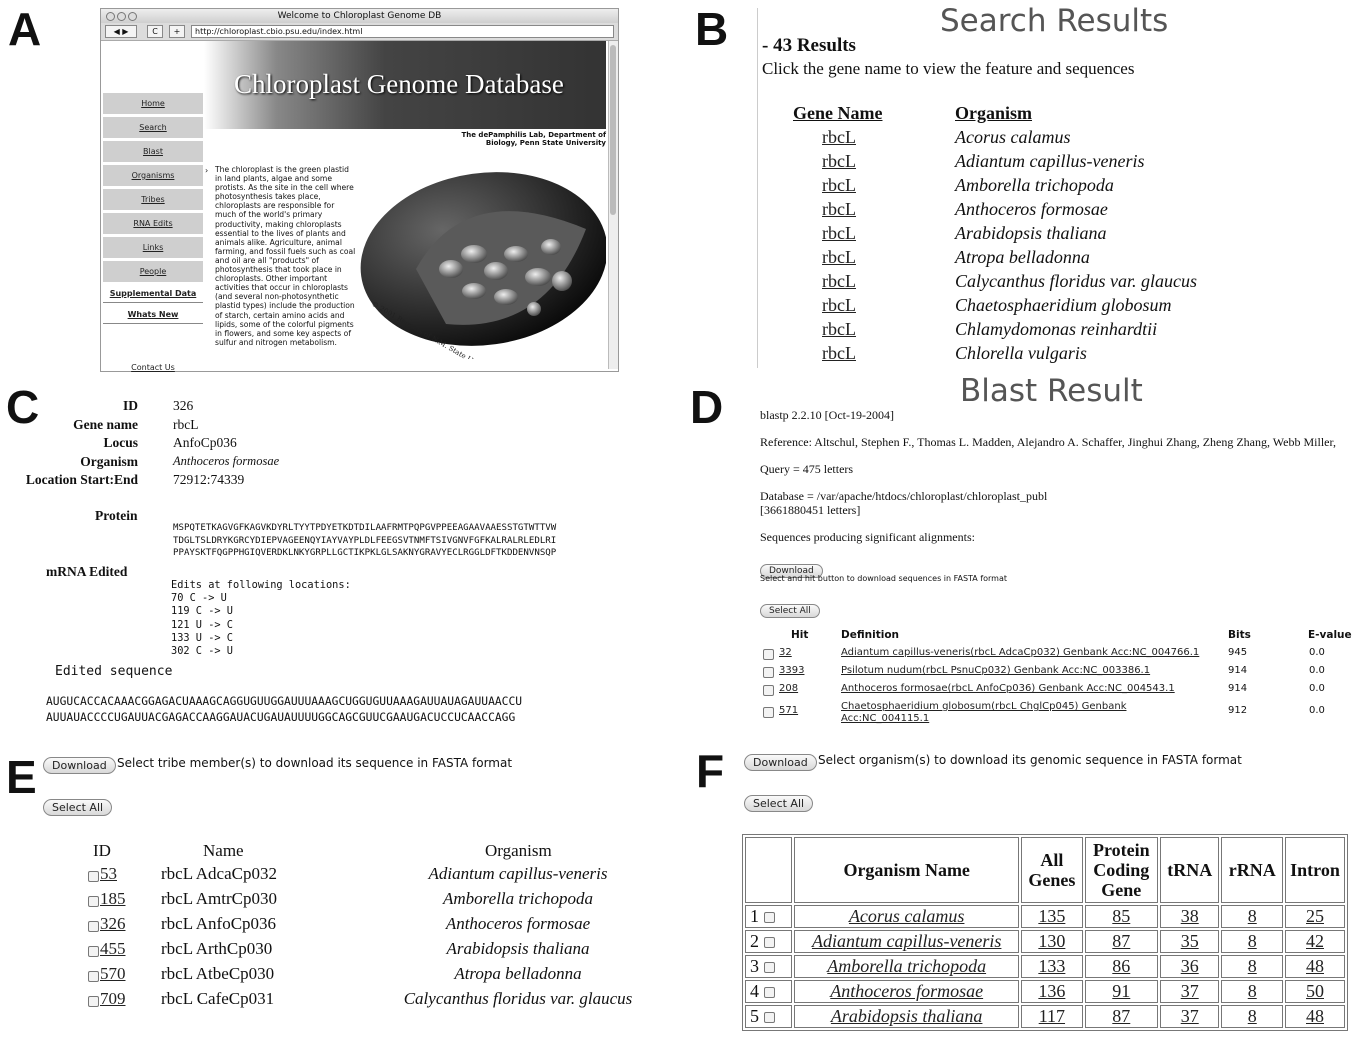  Describe the element at coordinates (113, 924) in the screenshot. I see `member-id-link: 326` at that location.